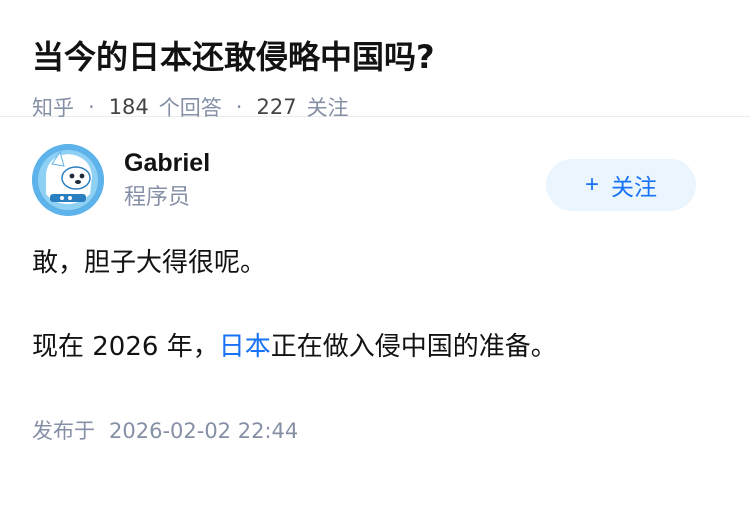 The height and width of the screenshot is (522, 750). I want to click on avatar, so click(68, 180).